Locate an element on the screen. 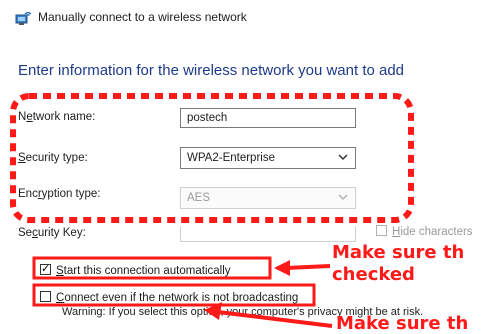  title-bar: Manually connect to a wireless network is located at coordinates (243, 18).